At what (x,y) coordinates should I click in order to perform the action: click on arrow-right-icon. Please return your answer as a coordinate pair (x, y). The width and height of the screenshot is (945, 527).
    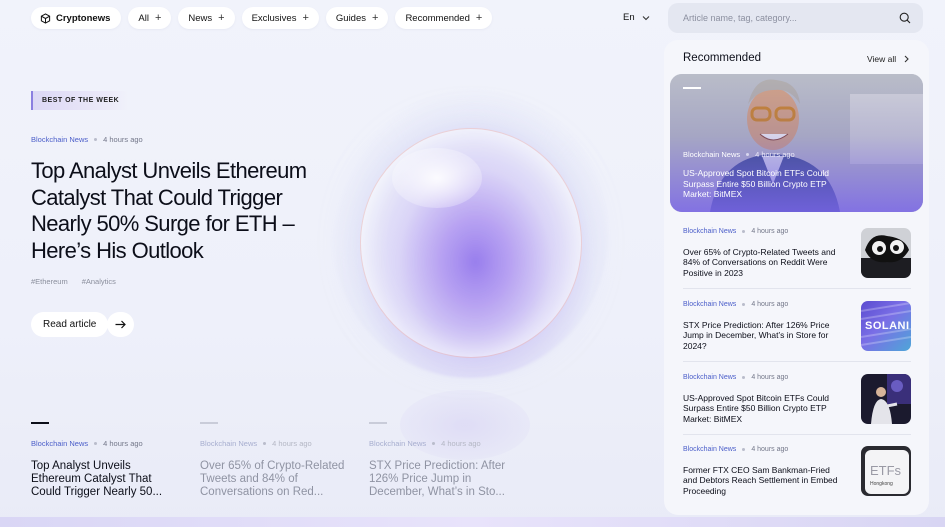
    Looking at the image, I should click on (120, 324).